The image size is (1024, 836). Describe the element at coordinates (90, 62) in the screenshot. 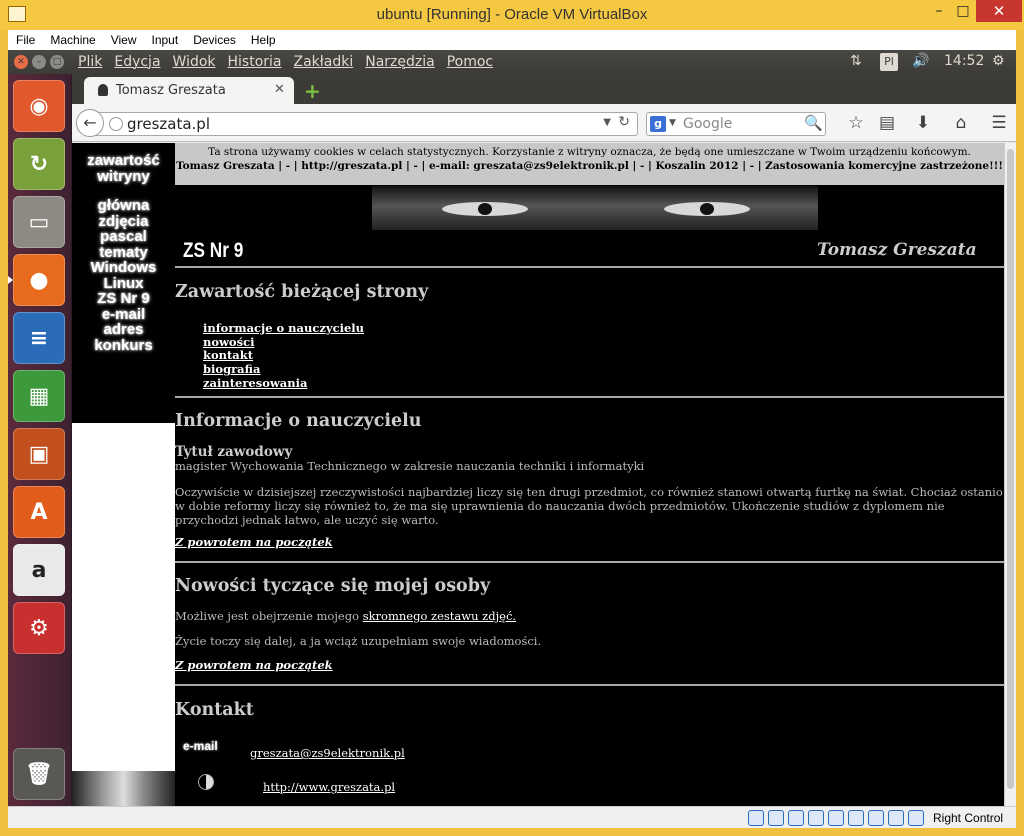

I see `menu-plik: Plik` at that location.